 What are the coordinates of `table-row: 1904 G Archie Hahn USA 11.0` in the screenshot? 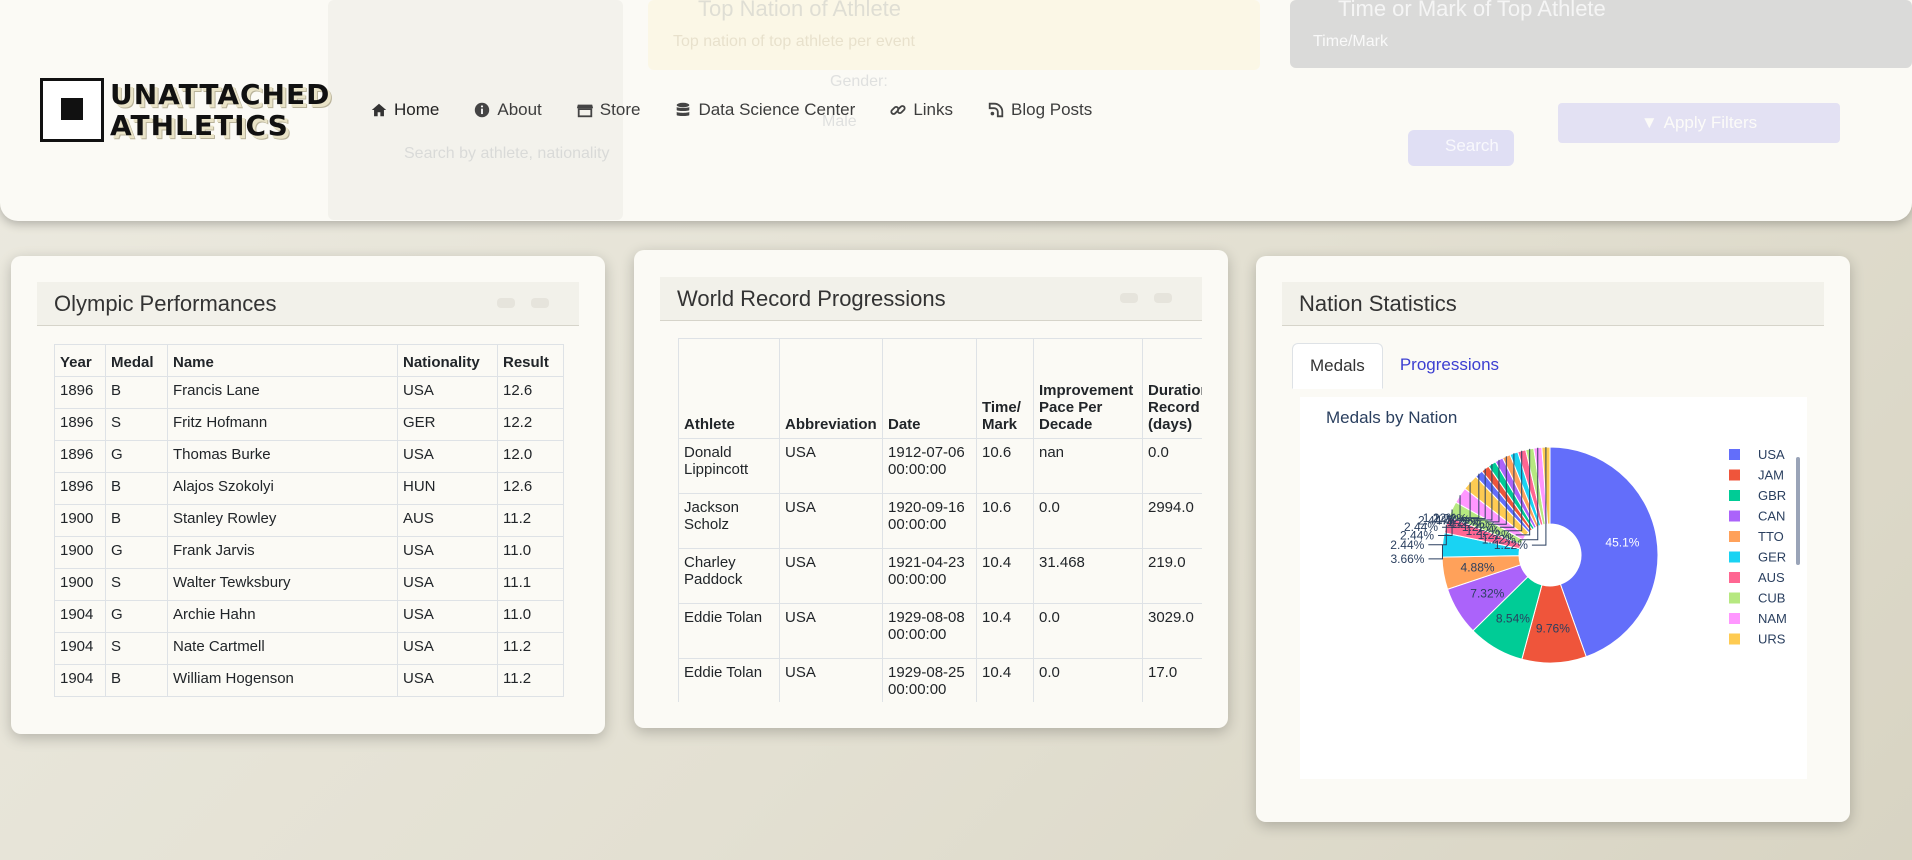 It's located at (309, 616).